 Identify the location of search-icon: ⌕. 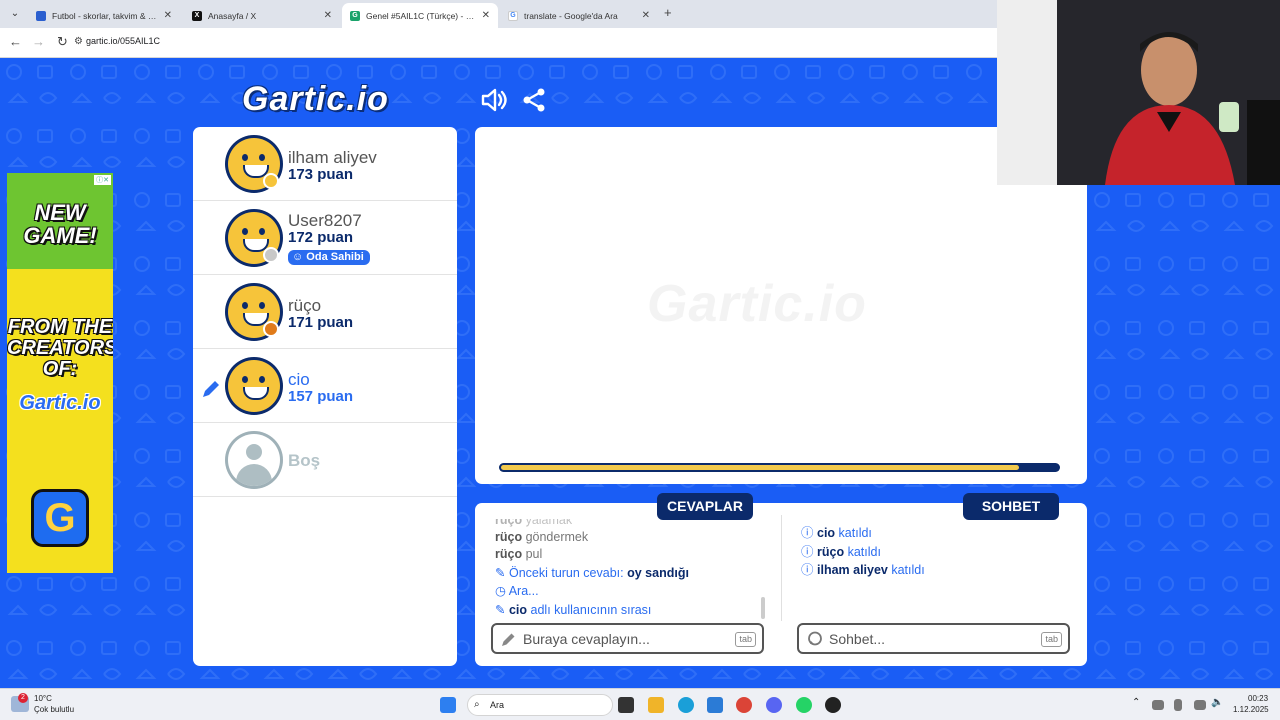
(477, 704).